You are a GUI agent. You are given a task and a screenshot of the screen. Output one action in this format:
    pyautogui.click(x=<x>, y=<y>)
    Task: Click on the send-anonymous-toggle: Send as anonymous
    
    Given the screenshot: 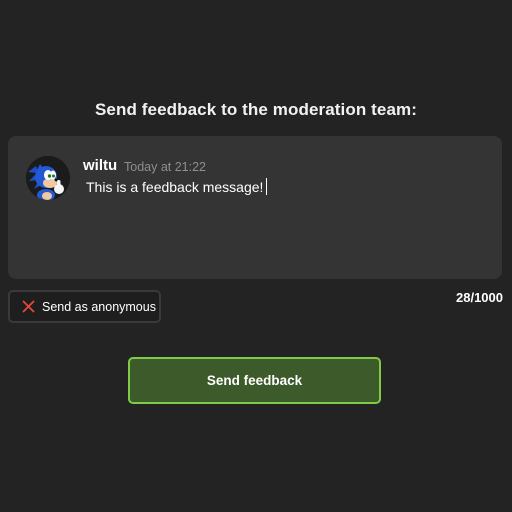 What is the action you would take?
    pyautogui.click(x=84, y=306)
    